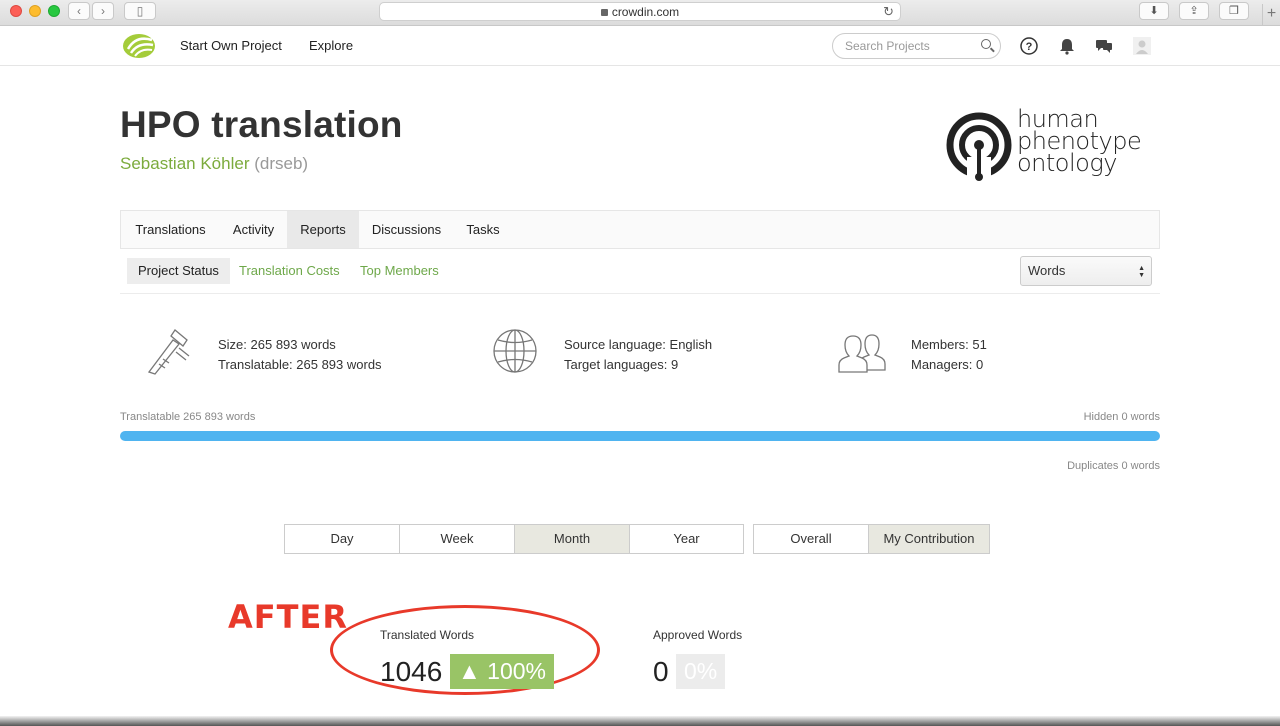 This screenshot has width=1280, height=726. What do you see at coordinates (621, 364) in the screenshot?
I see `target-languages: Target languages: 9` at bounding box center [621, 364].